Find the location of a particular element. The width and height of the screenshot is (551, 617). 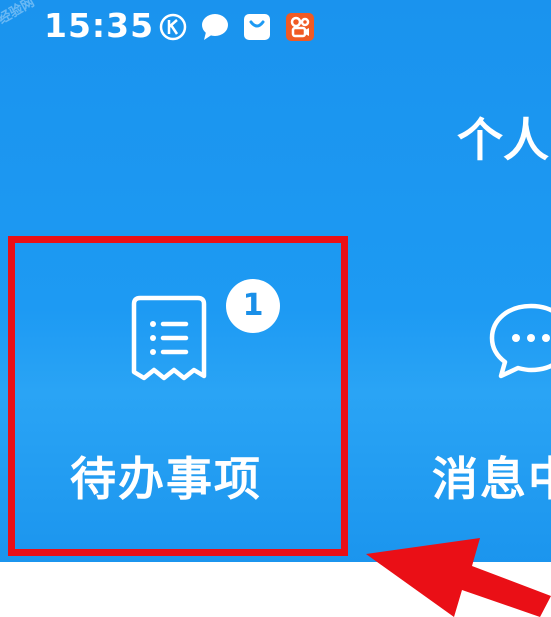

chat-bubble-icon is located at coordinates (215, 27).